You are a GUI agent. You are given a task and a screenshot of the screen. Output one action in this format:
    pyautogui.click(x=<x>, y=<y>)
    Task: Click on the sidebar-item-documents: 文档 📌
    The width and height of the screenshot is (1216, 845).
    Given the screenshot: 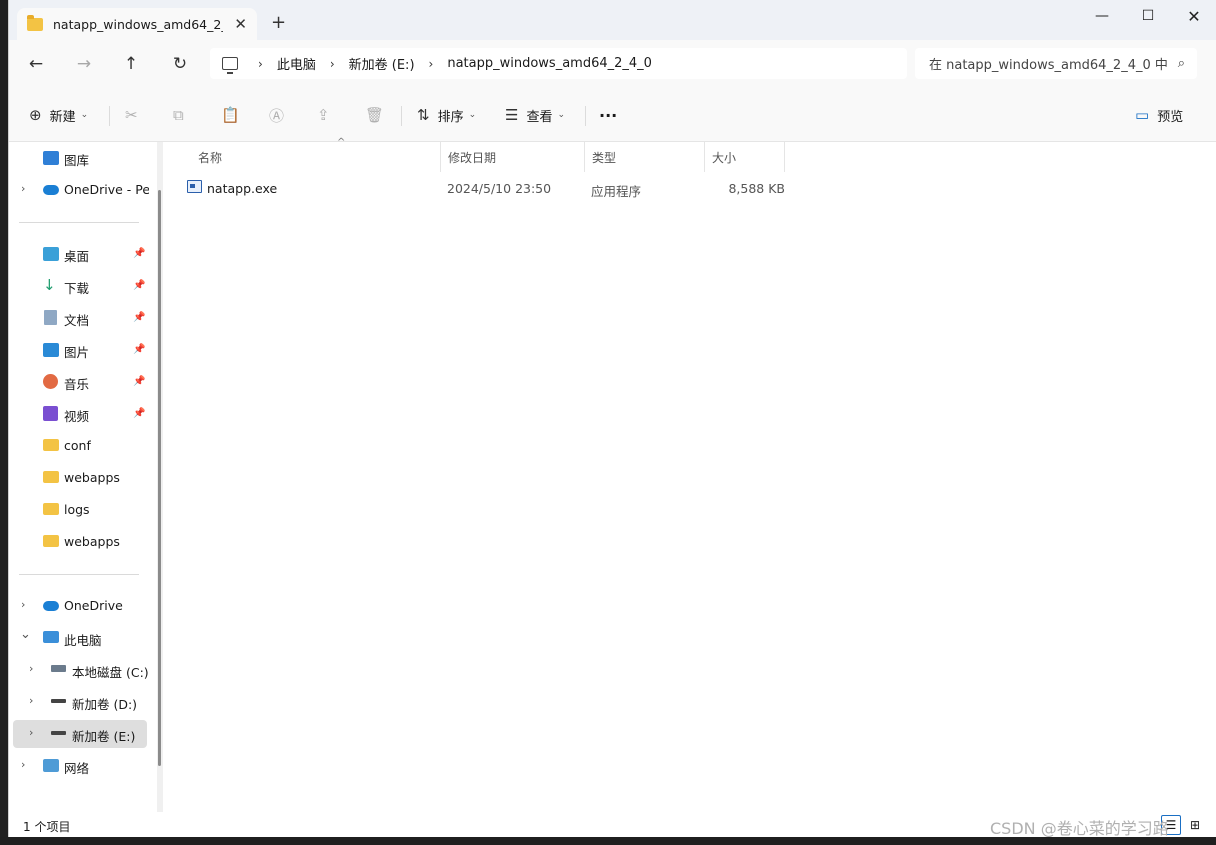 What is the action you would take?
    pyautogui.click(x=79, y=318)
    